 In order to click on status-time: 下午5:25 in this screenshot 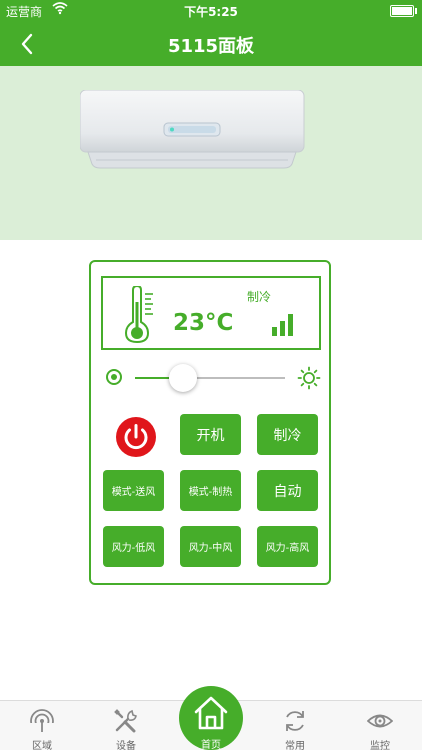, I will do `click(211, 12)`.